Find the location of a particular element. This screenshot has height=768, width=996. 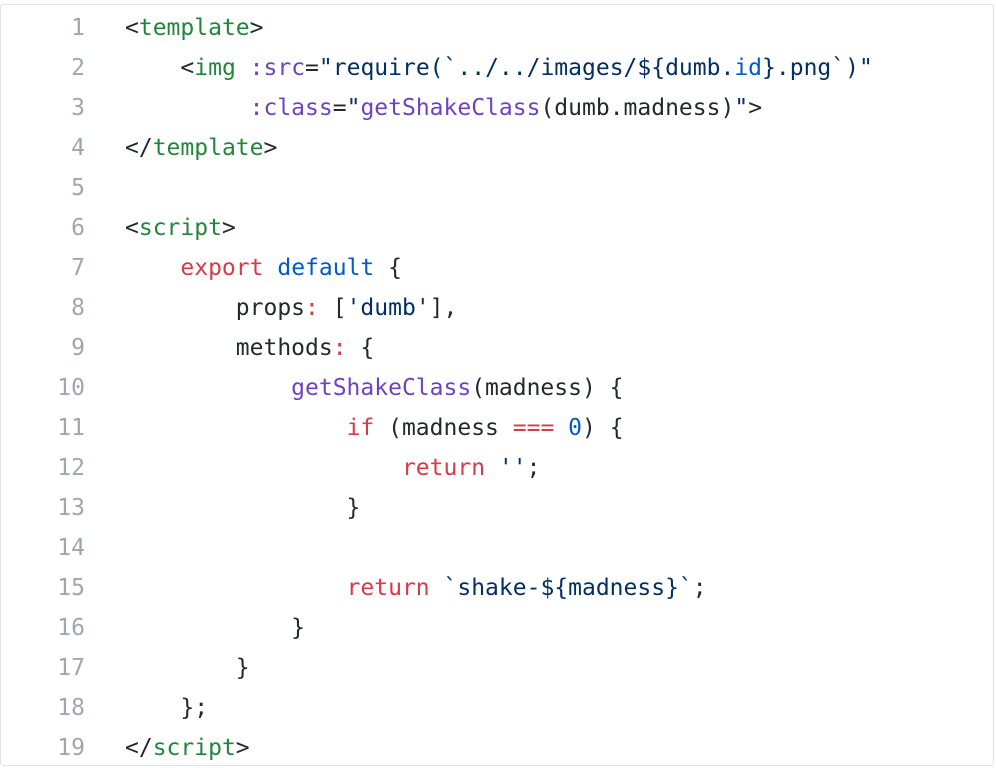

code-line: 3 :class="getShakeClass(dumb.madness)"> is located at coordinates (497, 108).